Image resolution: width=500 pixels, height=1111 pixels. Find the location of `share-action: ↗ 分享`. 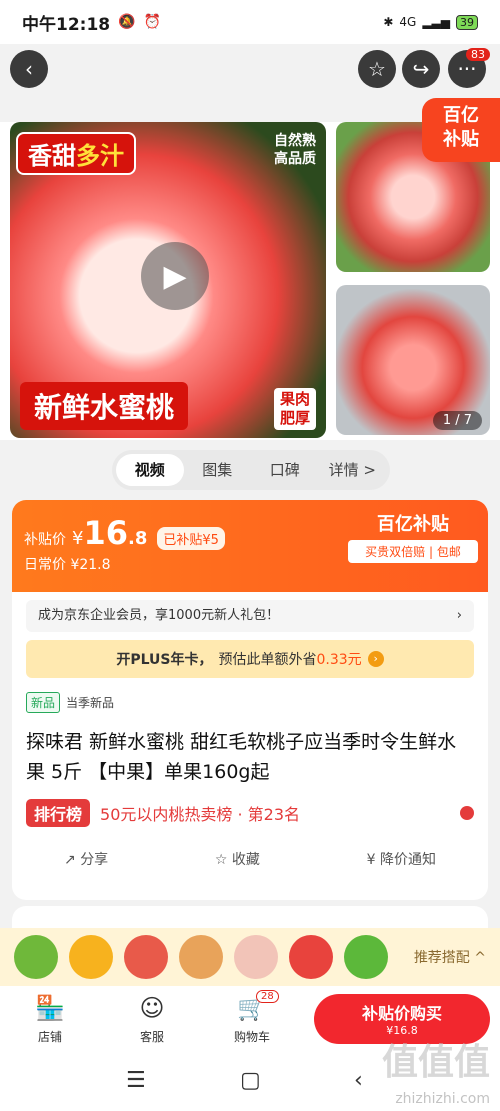

share-action: ↗ 分享 is located at coordinates (86, 859).